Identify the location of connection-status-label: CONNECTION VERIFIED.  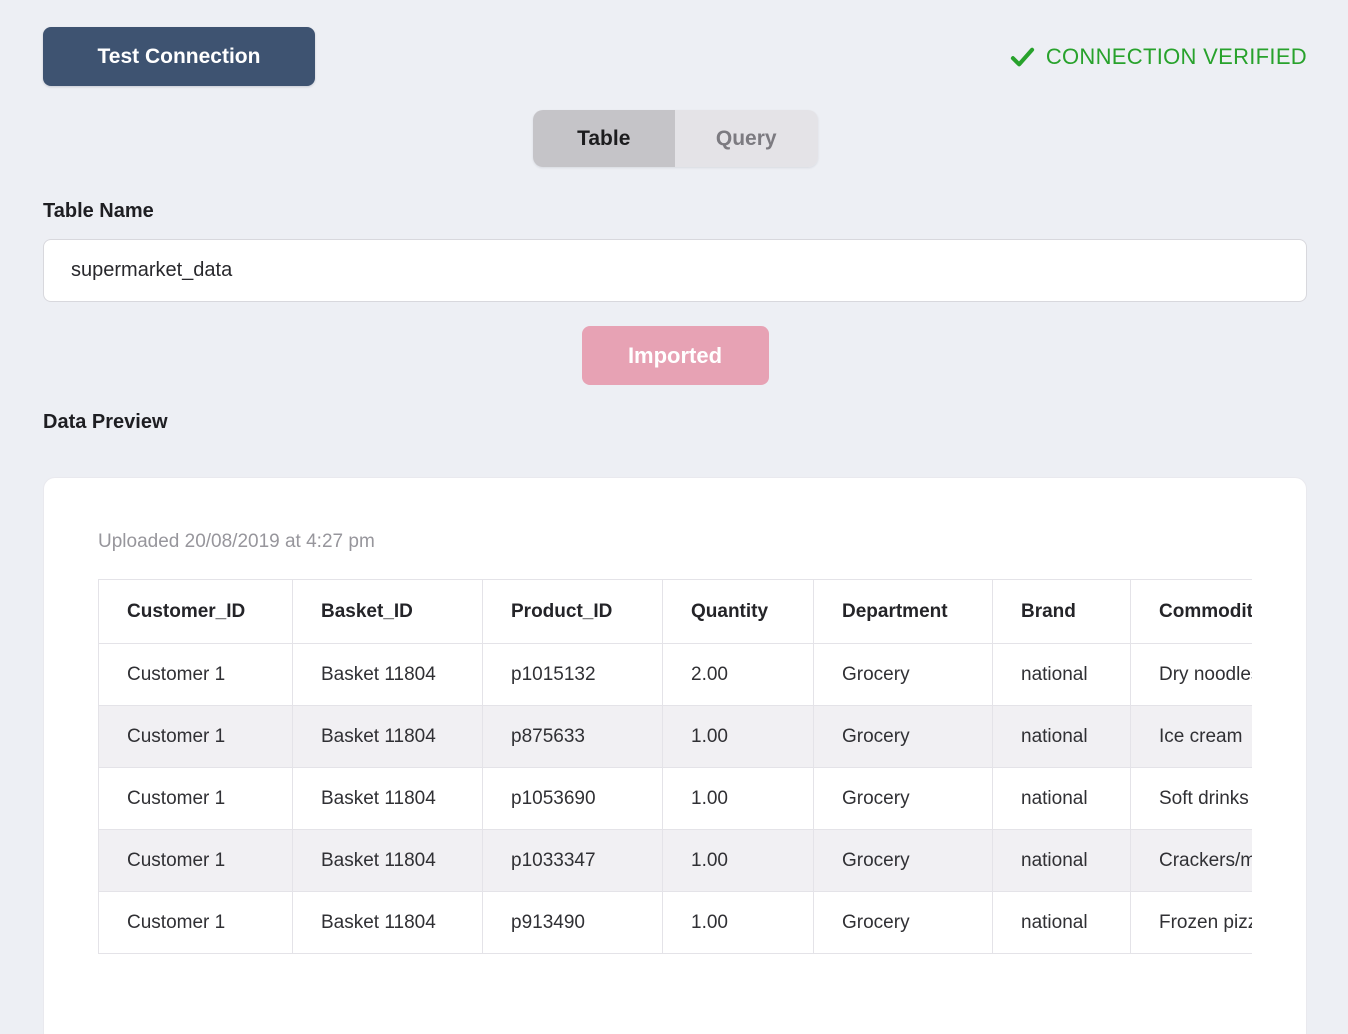
(1176, 56).